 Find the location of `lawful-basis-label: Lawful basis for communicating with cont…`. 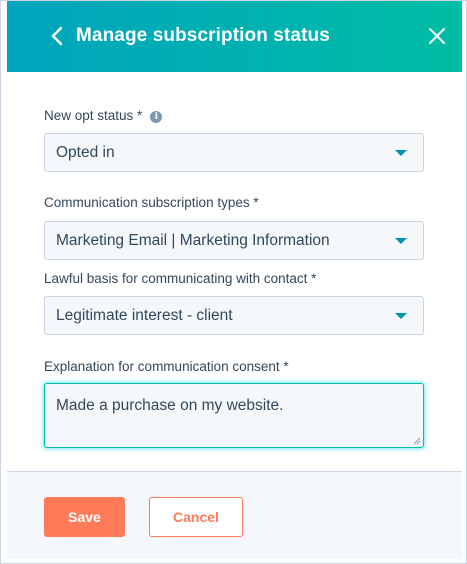

lawful-basis-label: Lawful basis for communicating with cont… is located at coordinates (180, 278).